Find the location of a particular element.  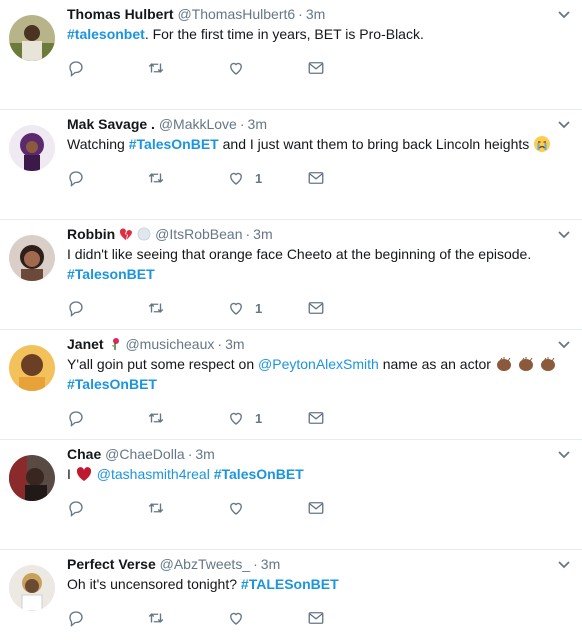

user-handle: @ThomasHulbert6 is located at coordinates (236, 14).